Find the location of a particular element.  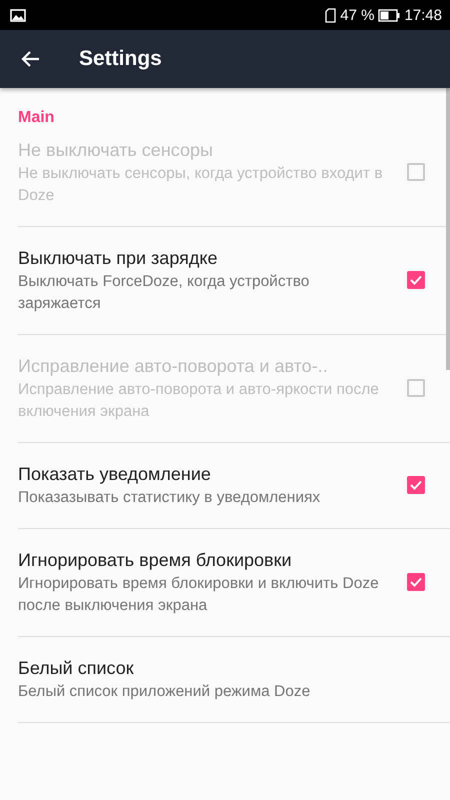

screen-title: Settings is located at coordinates (120, 59).